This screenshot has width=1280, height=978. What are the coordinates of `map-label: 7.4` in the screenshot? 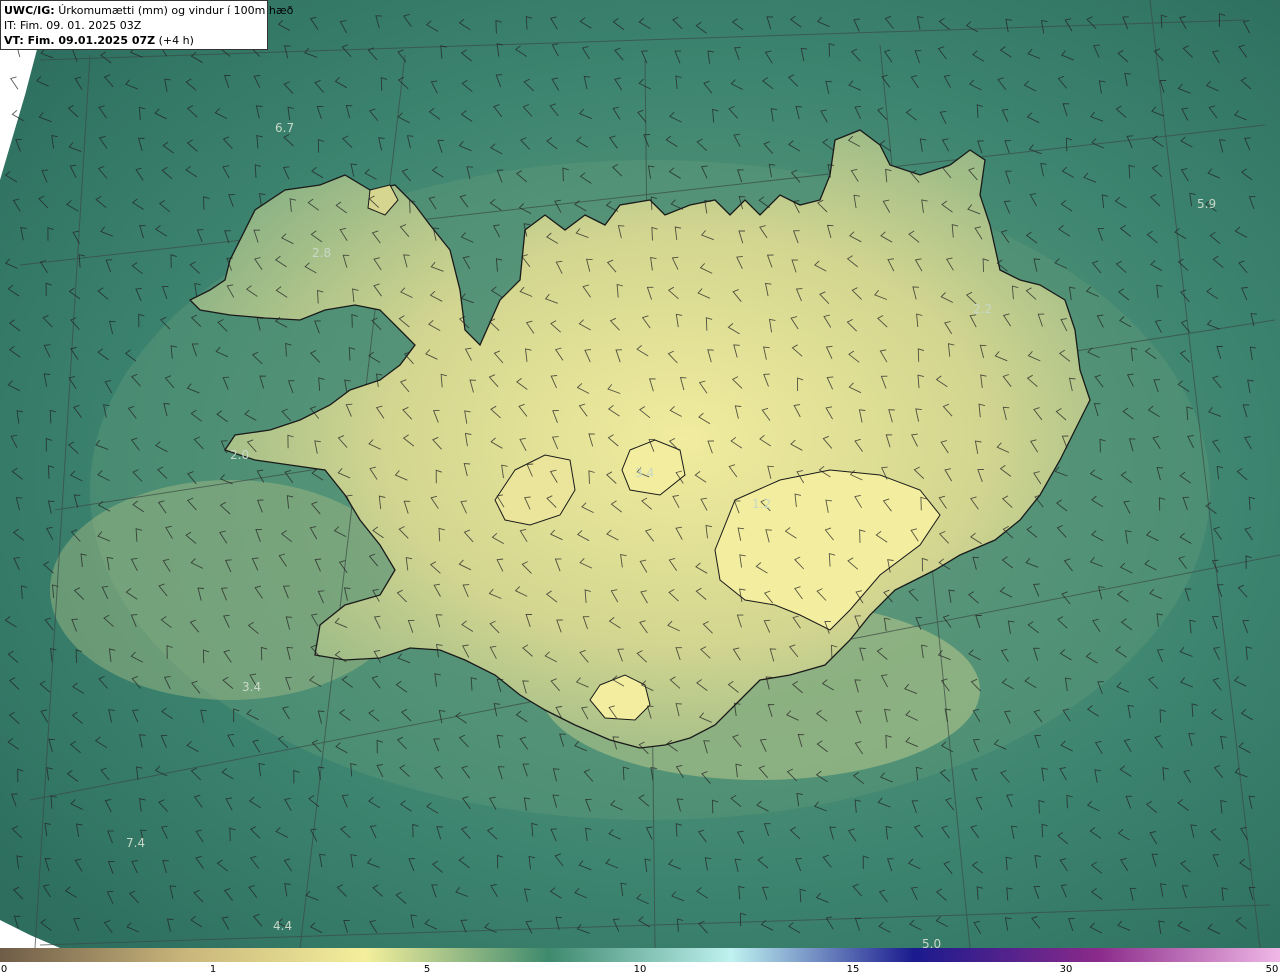 It's located at (135, 843).